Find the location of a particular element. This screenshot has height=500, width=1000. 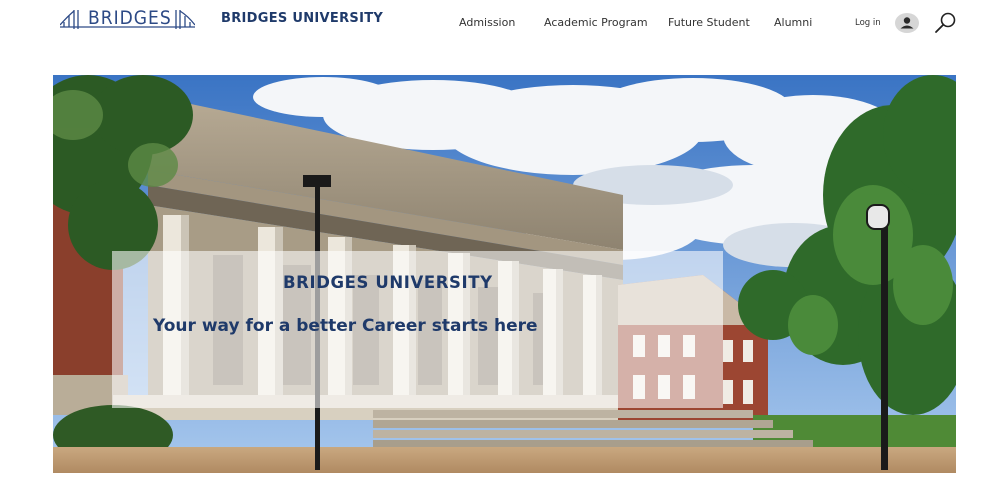

search-icon is located at coordinates (945, 22).